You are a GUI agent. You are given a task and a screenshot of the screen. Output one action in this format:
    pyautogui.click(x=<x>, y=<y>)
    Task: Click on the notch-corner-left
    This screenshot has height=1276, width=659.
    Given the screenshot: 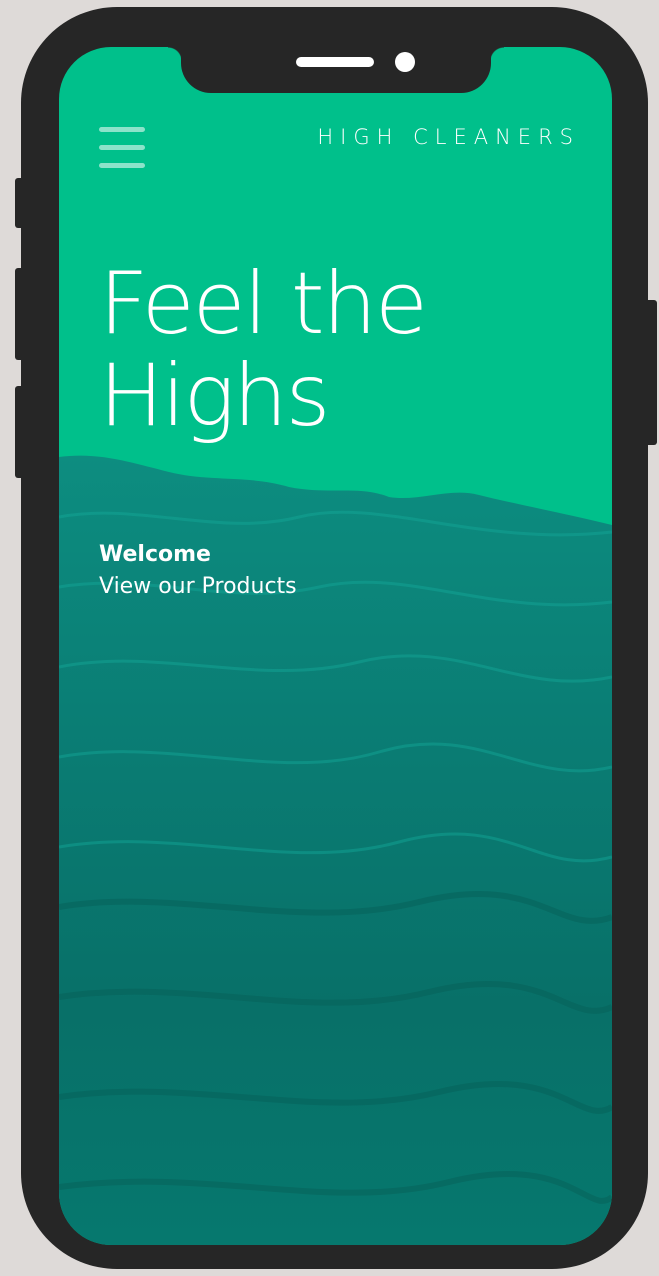 What is the action you would take?
    pyautogui.click(x=175, y=54)
    